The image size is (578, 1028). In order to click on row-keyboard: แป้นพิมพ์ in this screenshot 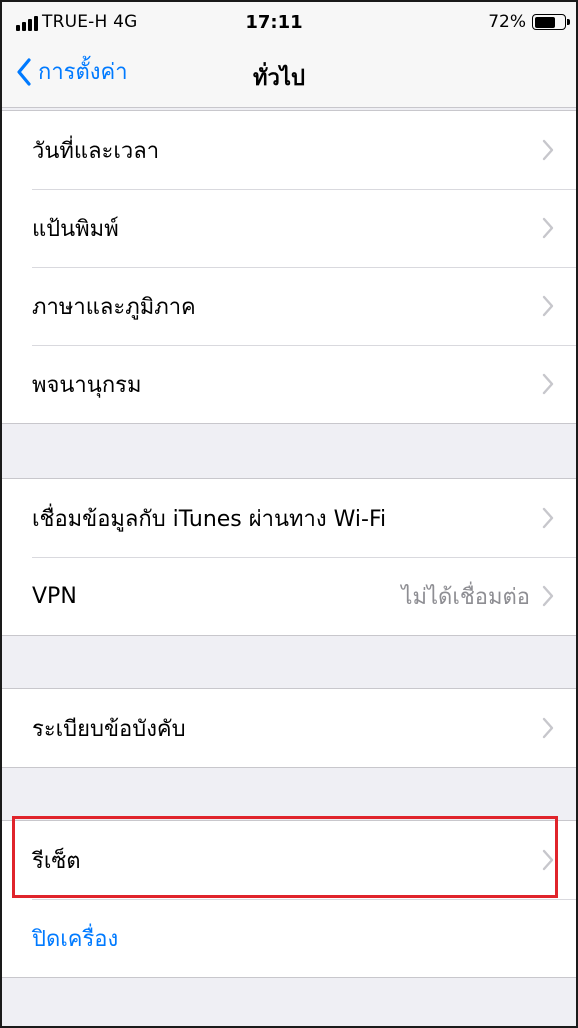, I will do `click(289, 228)`.